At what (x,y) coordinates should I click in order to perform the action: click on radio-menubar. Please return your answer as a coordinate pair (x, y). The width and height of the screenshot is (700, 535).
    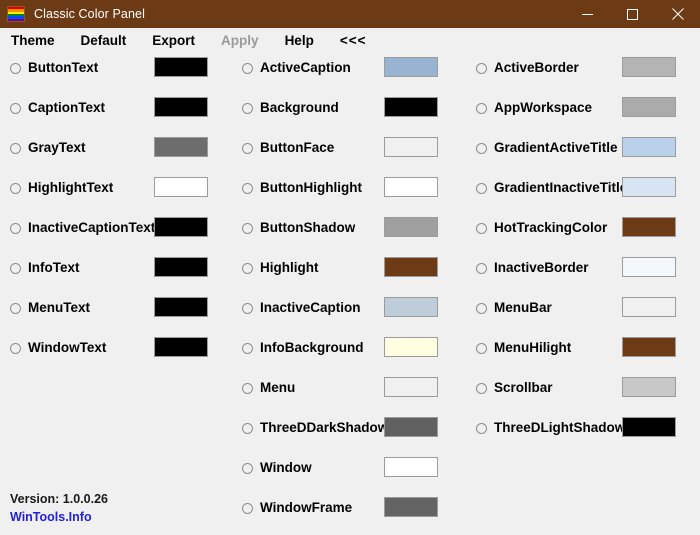
    Looking at the image, I should click on (481, 308).